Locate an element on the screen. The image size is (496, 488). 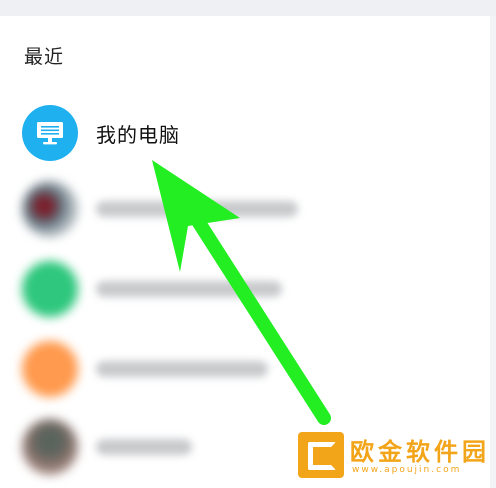
watermark: 欧金软件园 www.apoujin.com is located at coordinates (394, 456).